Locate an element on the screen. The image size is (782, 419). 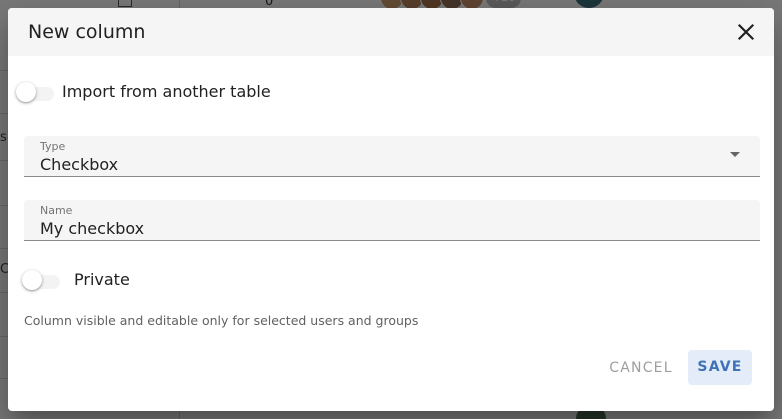
private-toggle is located at coordinates (42, 280).